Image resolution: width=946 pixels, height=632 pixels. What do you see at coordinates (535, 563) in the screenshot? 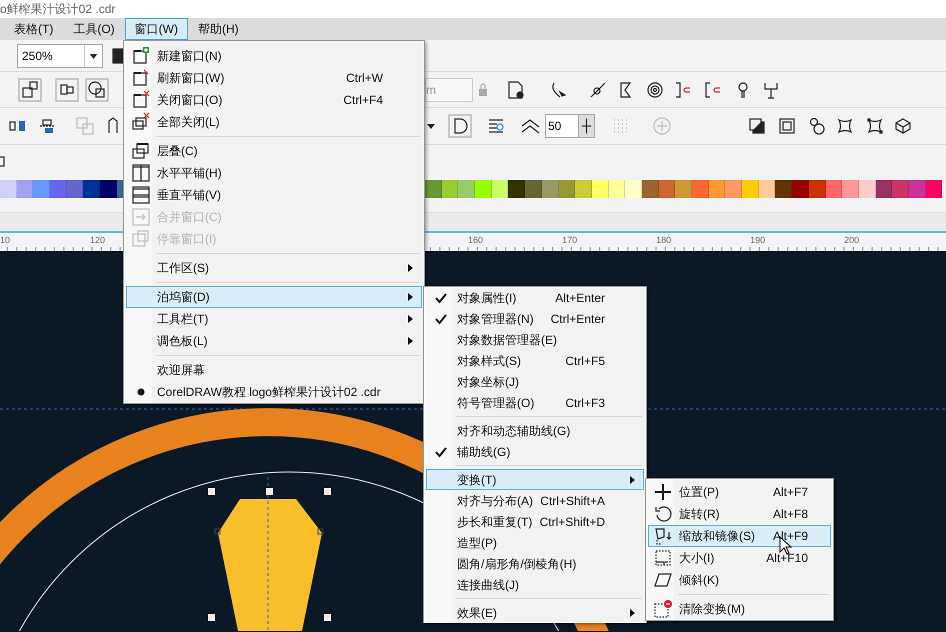
I see `menu-item: 圆角/扇形角/倒棱角(H)` at bounding box center [535, 563].